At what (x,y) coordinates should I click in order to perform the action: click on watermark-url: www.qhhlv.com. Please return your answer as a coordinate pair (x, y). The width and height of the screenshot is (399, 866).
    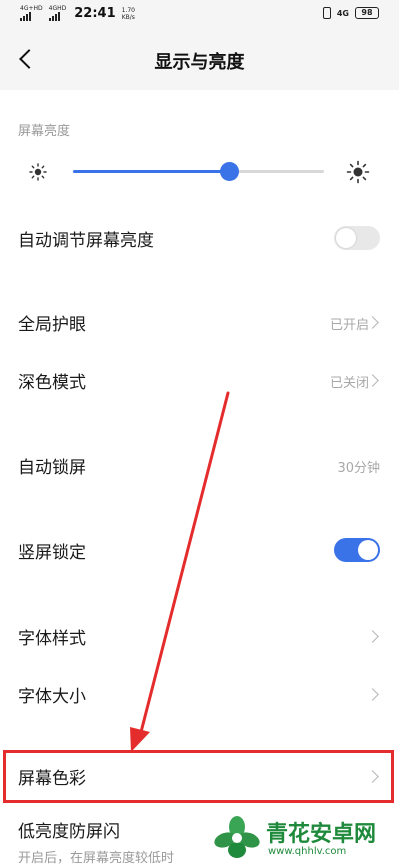
    Looking at the image, I should click on (307, 851).